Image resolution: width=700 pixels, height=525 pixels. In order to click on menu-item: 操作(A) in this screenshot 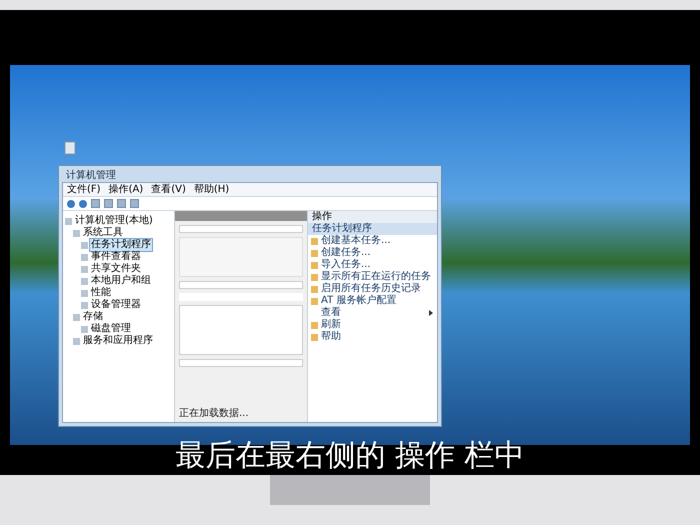, I will do `click(126, 189)`.